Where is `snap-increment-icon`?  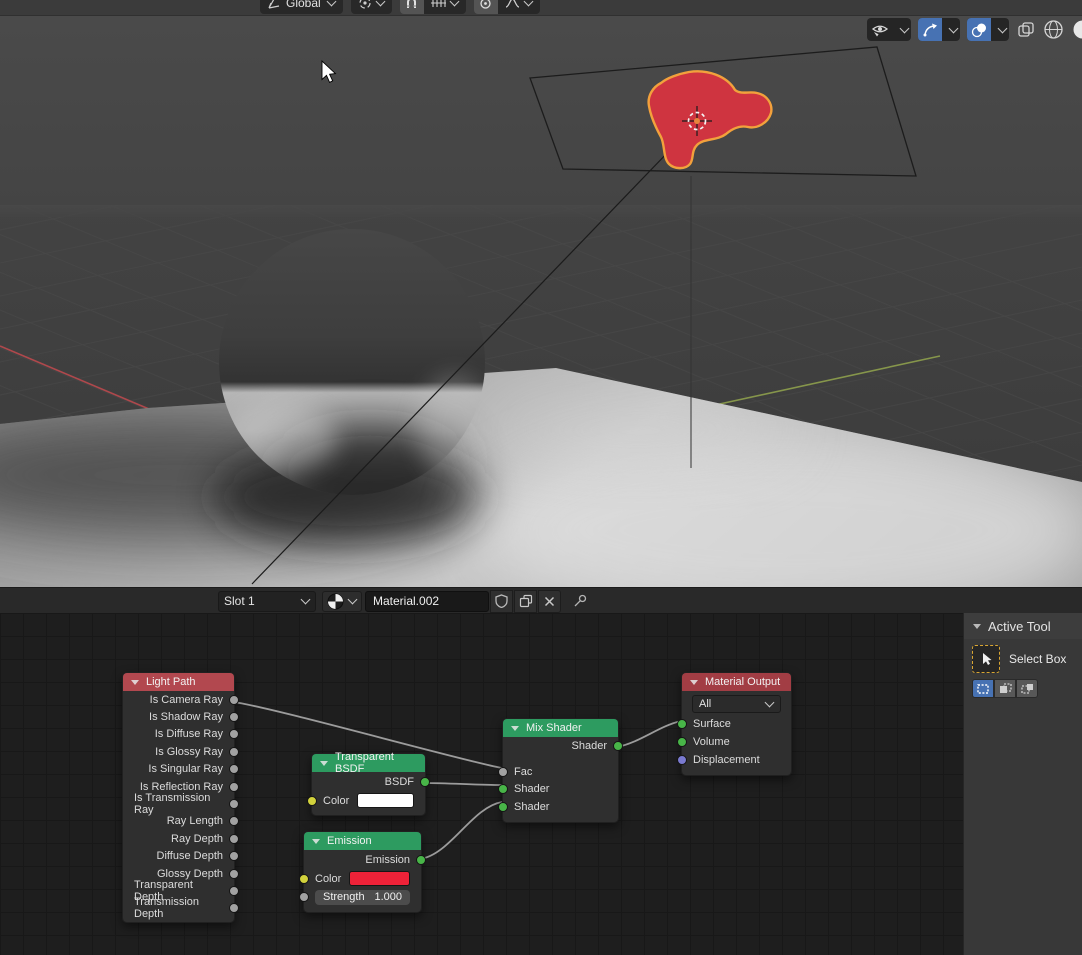
snap-increment-icon is located at coordinates (438, 3).